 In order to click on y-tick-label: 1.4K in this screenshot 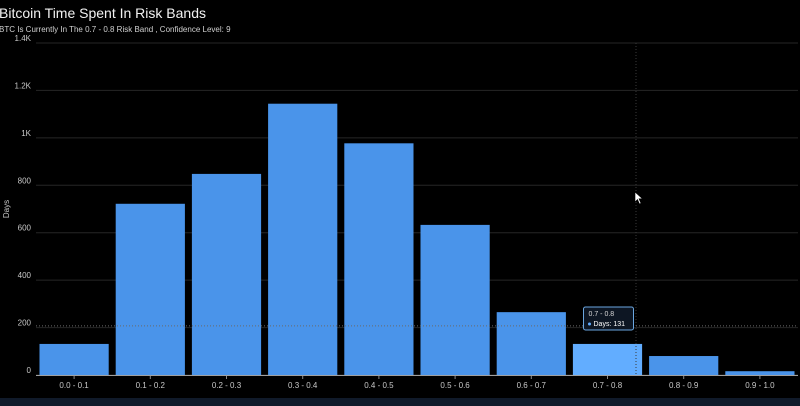, I will do `click(23, 38)`.